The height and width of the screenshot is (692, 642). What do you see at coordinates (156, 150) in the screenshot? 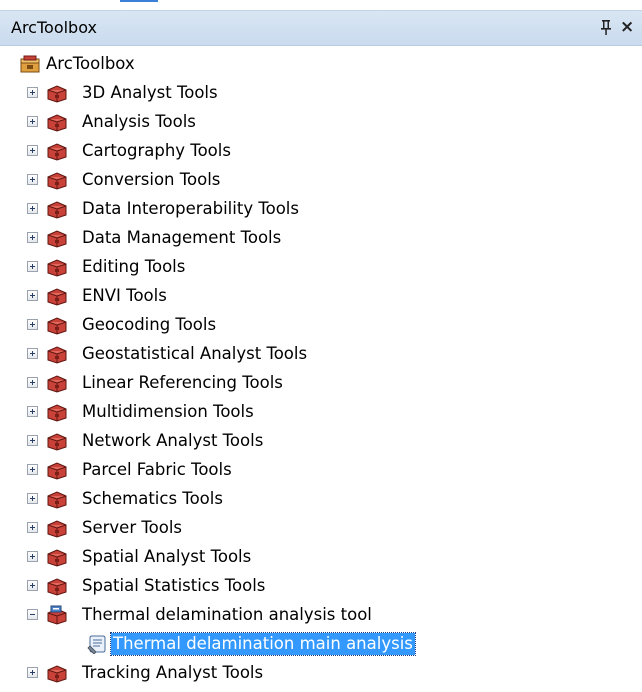
I see `toolbox-label: Cartography Tools` at bounding box center [156, 150].